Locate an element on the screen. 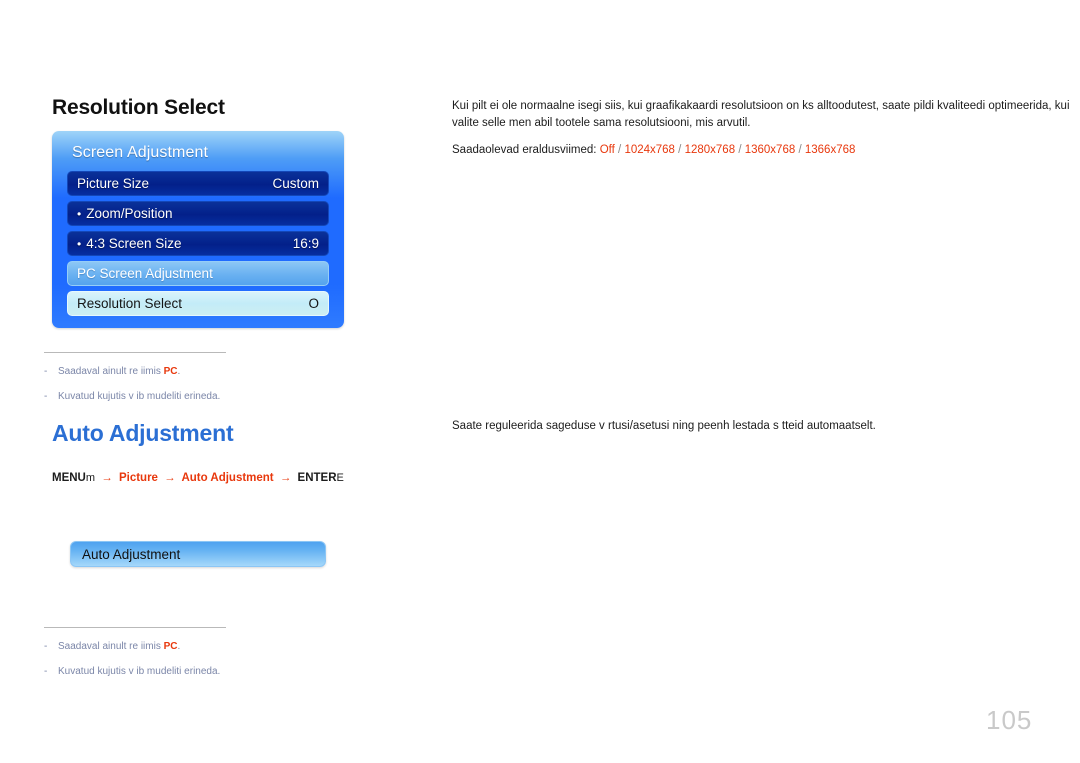 The width and height of the screenshot is (1080, 763). osd-row-pc-screen-adjustment: PC Screen Adjustment is located at coordinates (198, 273).